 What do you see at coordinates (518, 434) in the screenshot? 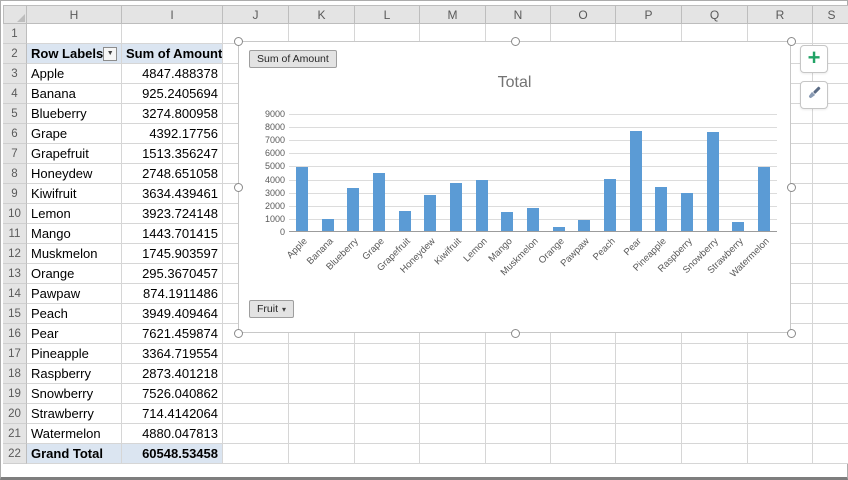
I see `cell-N21` at bounding box center [518, 434].